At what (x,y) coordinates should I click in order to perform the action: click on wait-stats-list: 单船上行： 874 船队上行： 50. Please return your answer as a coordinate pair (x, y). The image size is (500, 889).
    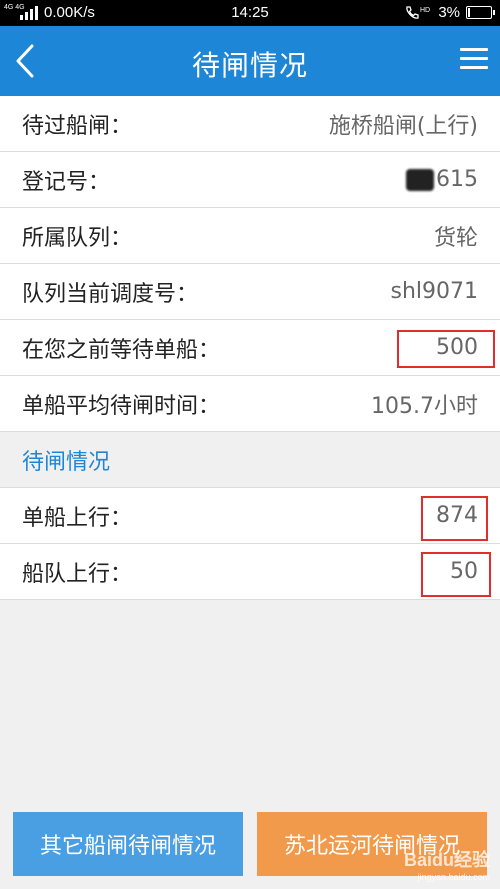
    Looking at the image, I should click on (250, 544).